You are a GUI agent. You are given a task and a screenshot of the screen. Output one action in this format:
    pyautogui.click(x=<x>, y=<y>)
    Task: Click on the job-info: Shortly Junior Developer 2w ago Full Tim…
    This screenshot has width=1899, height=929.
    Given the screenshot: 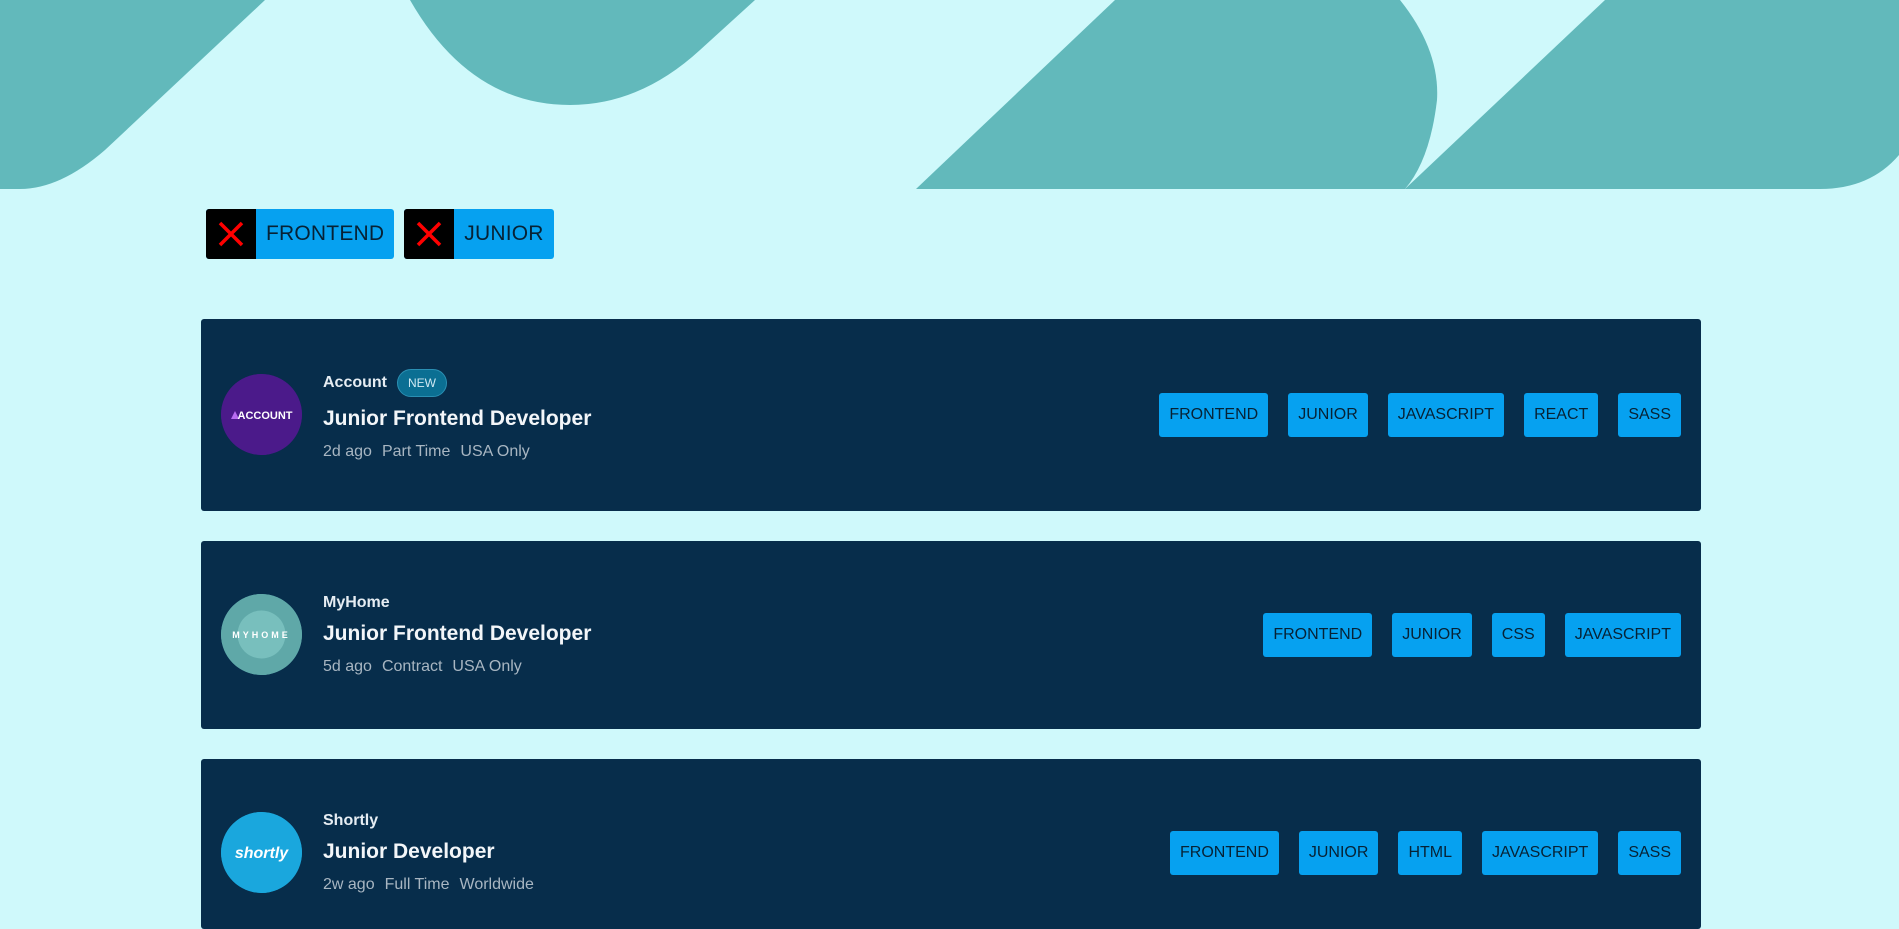 What is the action you would take?
    pyautogui.click(x=428, y=853)
    